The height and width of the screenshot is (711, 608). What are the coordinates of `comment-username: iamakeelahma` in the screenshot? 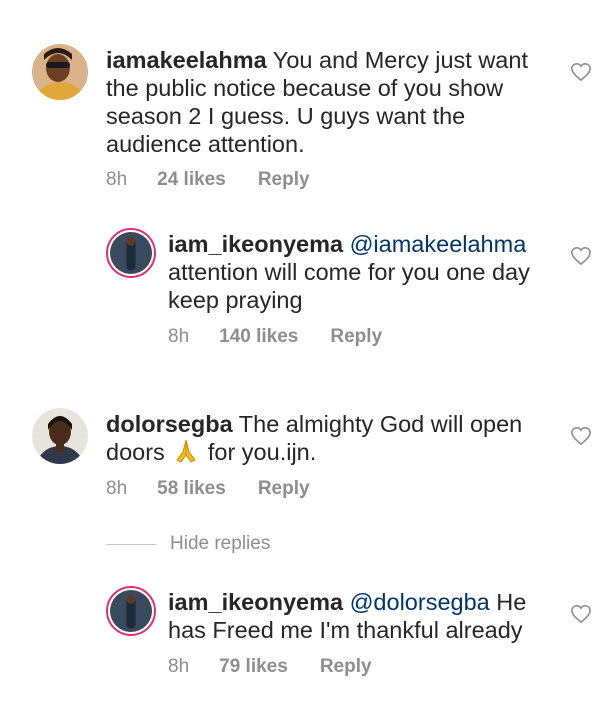 It's located at (186, 60).